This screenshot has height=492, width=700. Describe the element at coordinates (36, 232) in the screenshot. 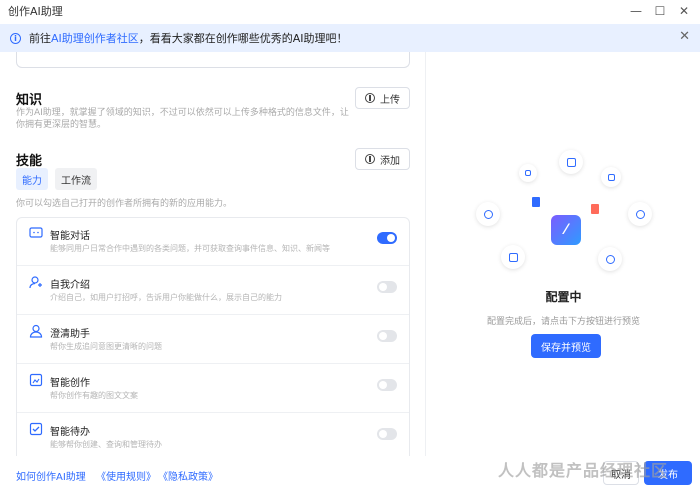

I see `chat-icon` at that location.